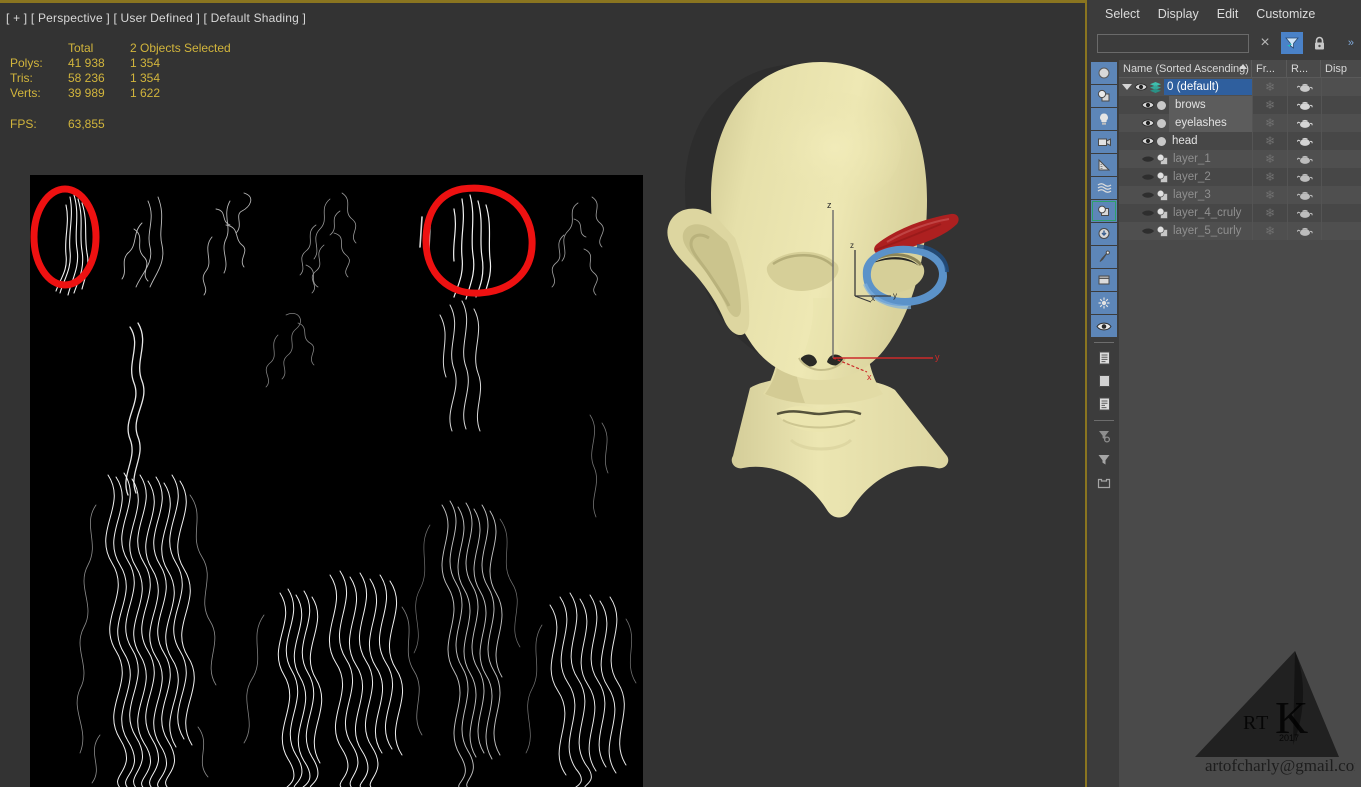  I want to click on row-name-cell: eyelashes, so click(1185, 123).